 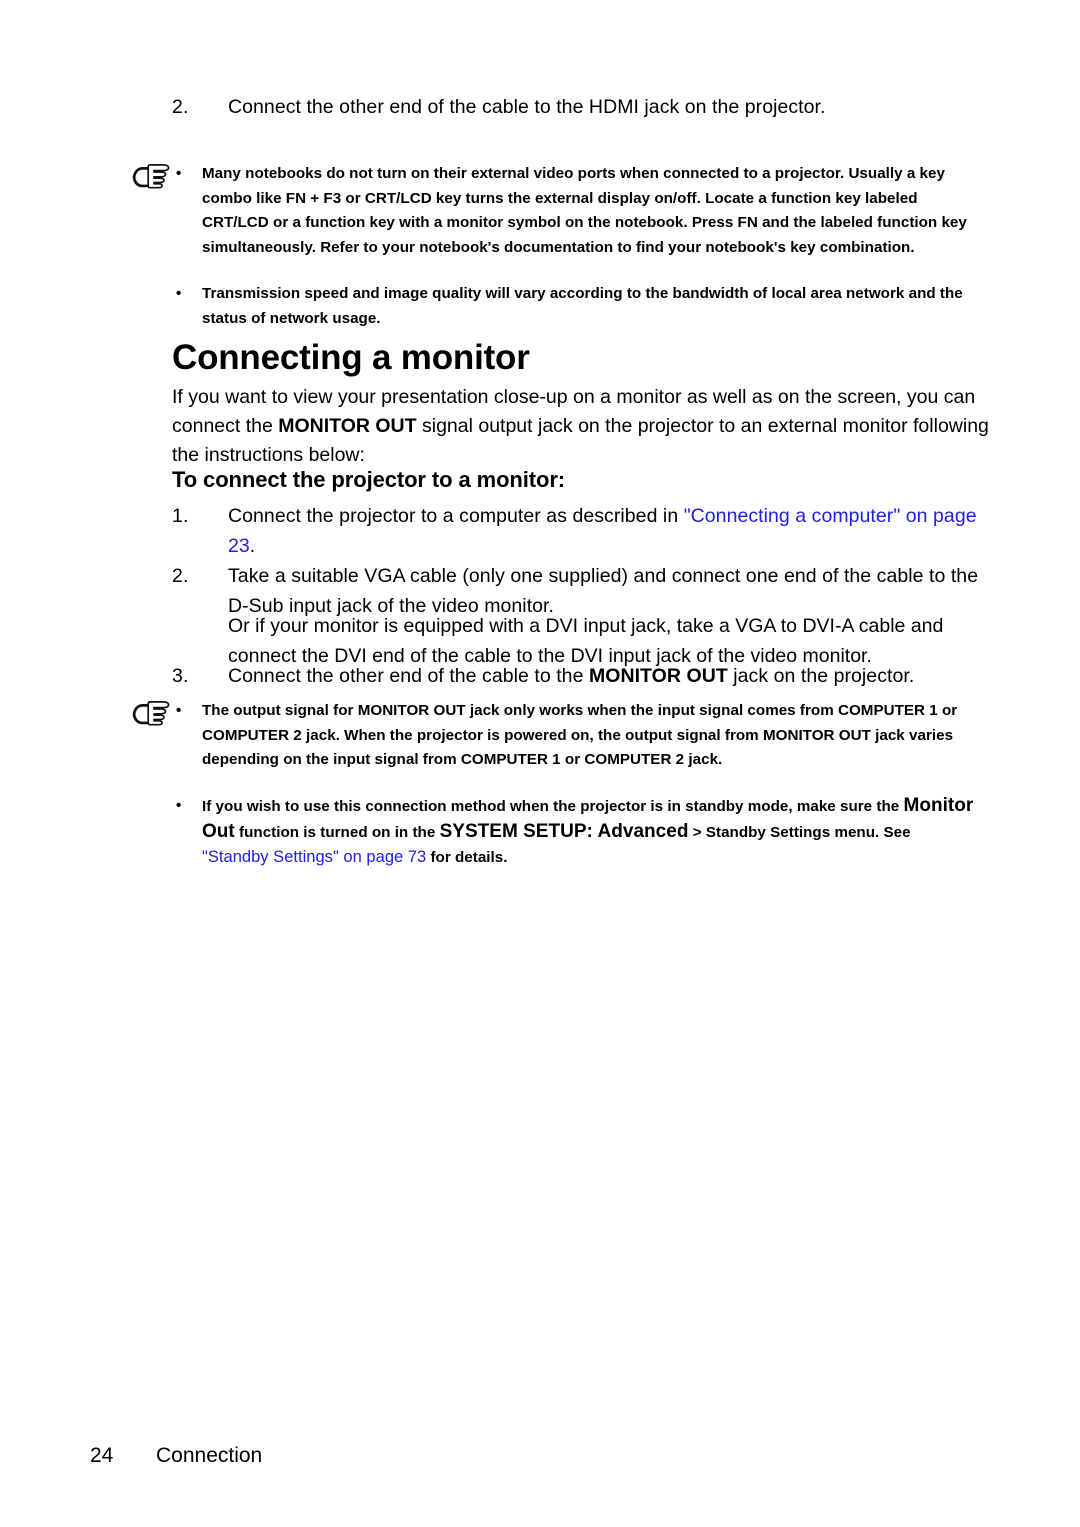 I want to click on note2-c: or, so click(x=947, y=710).